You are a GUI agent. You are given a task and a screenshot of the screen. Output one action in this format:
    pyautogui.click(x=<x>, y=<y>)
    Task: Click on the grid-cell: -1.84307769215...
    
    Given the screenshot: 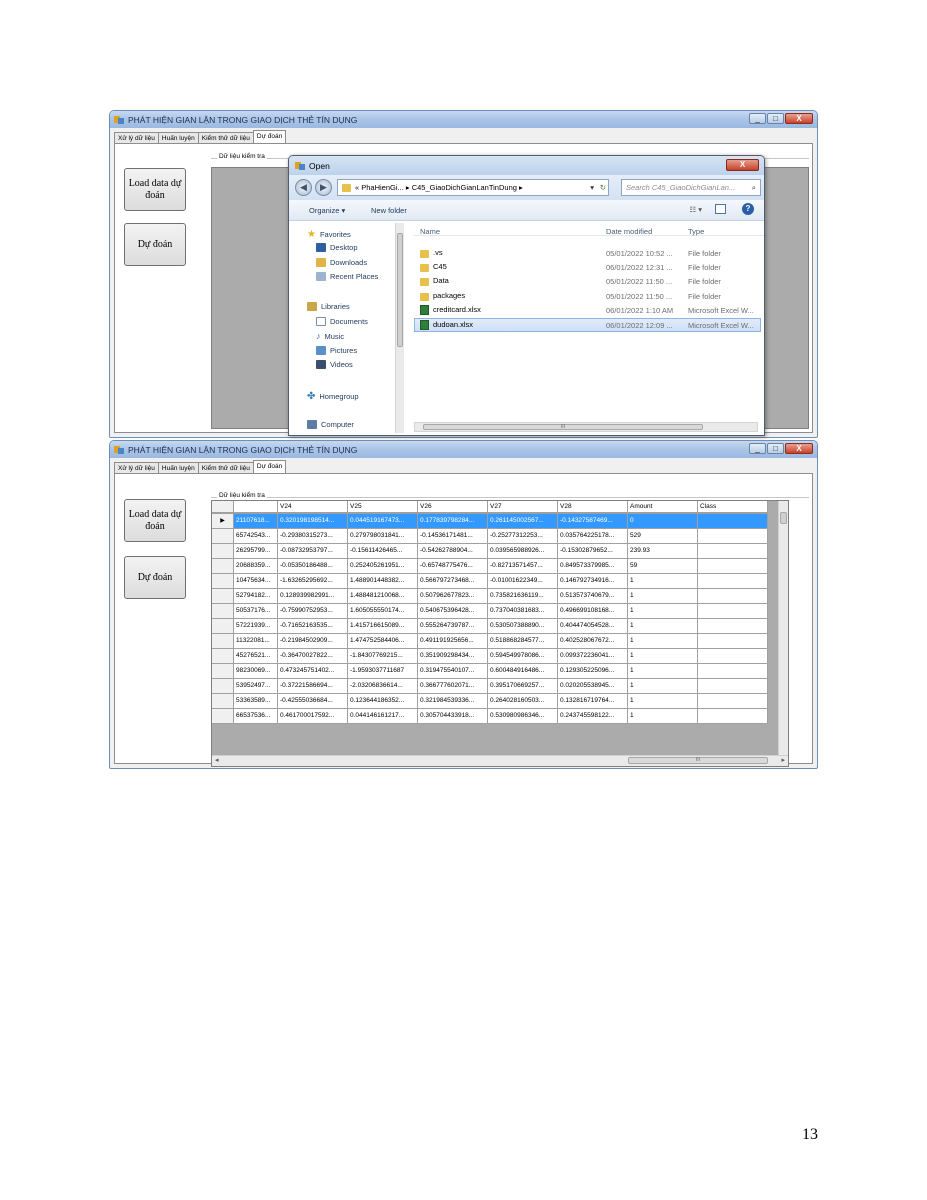 What is the action you would take?
    pyautogui.click(x=383, y=656)
    